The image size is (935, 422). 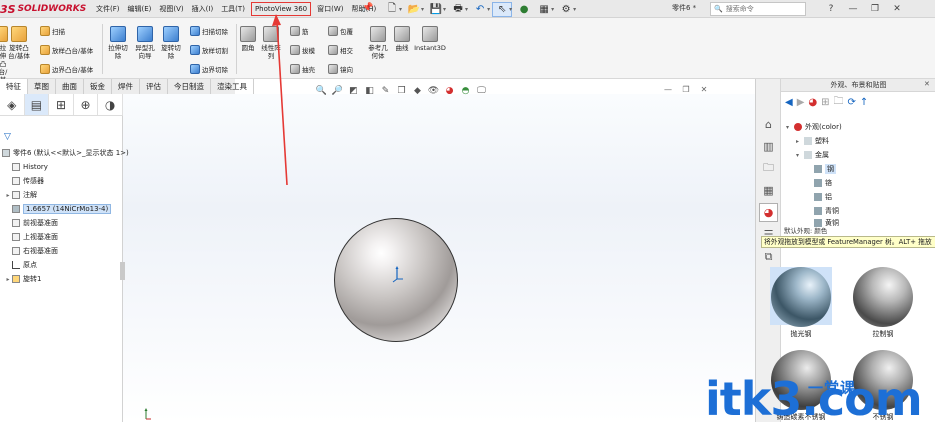 I want to click on tree-item: 右视基准面, so click(x=31, y=251).